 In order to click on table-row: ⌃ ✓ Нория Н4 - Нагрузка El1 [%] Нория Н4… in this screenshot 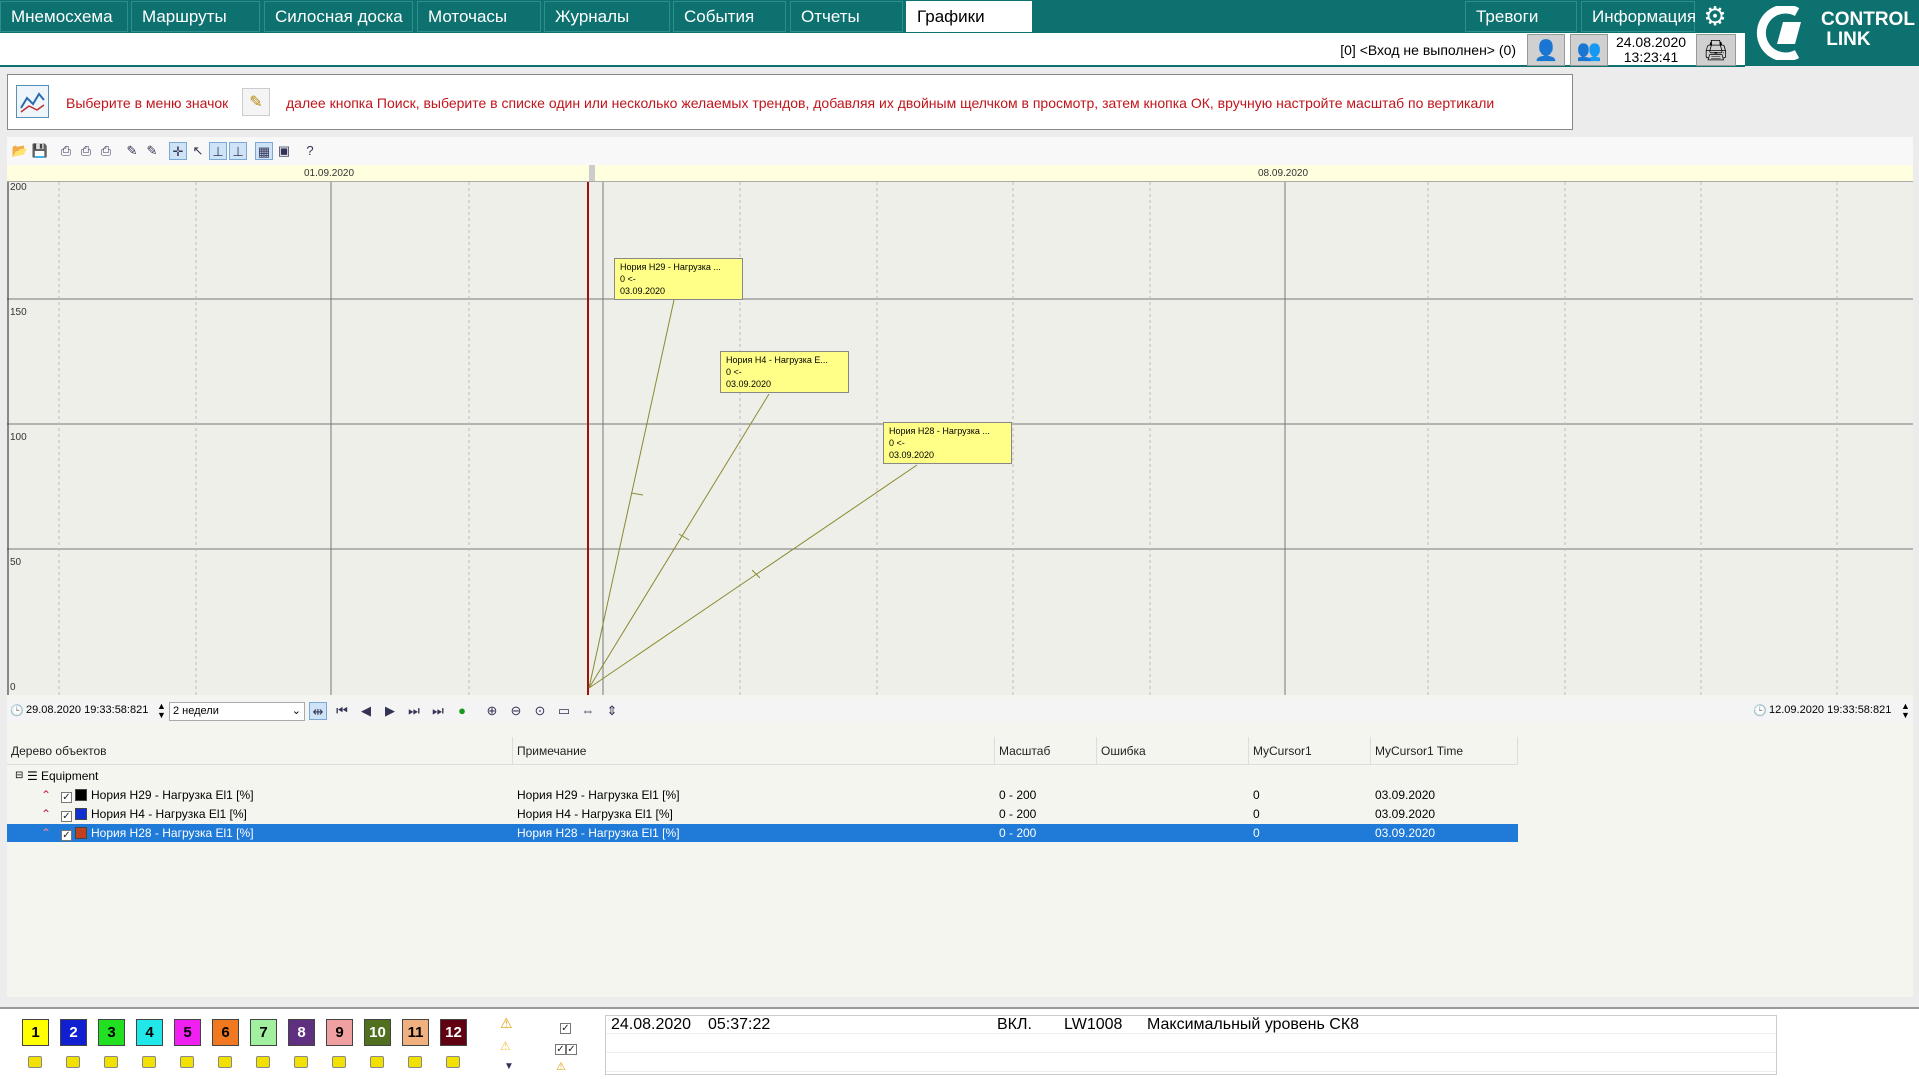, I will do `click(762, 814)`.